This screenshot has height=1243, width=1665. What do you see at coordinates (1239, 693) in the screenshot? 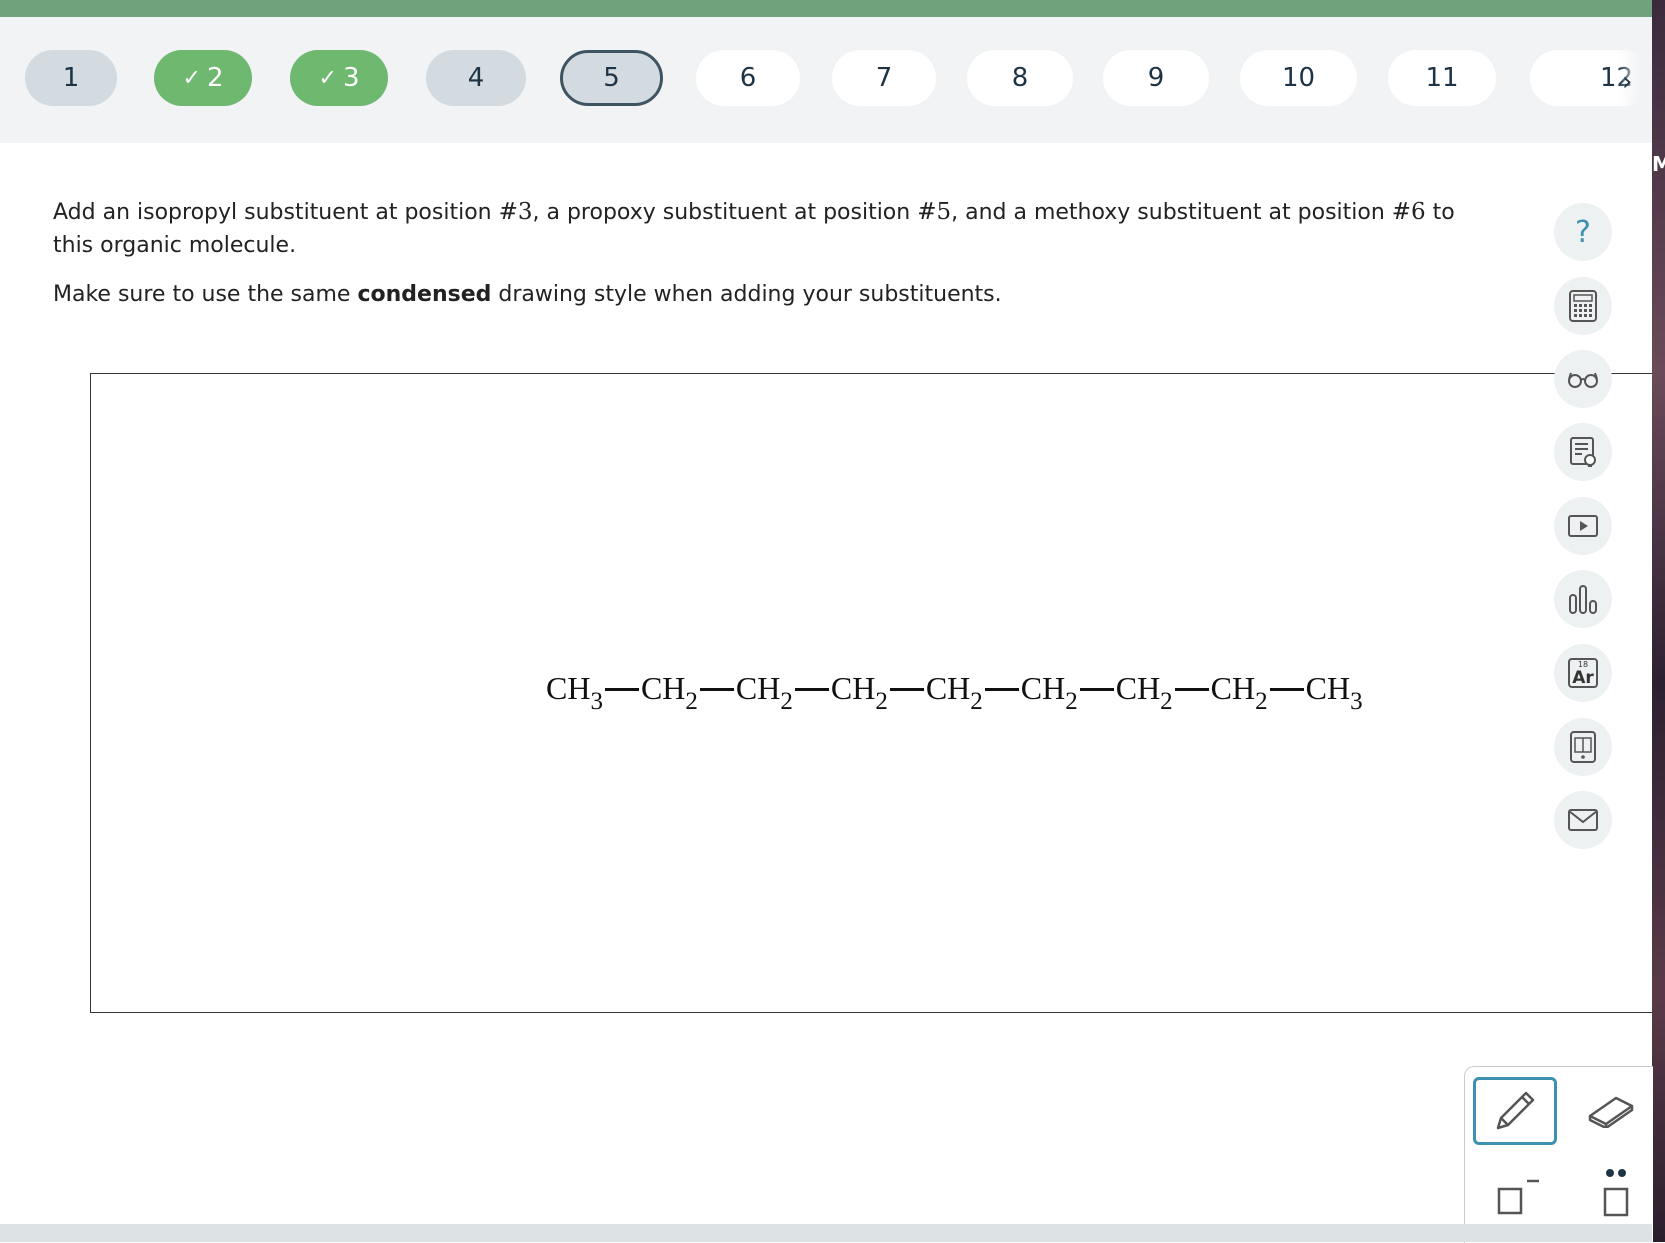
I see `carbon-group-8: CH2` at bounding box center [1239, 693].